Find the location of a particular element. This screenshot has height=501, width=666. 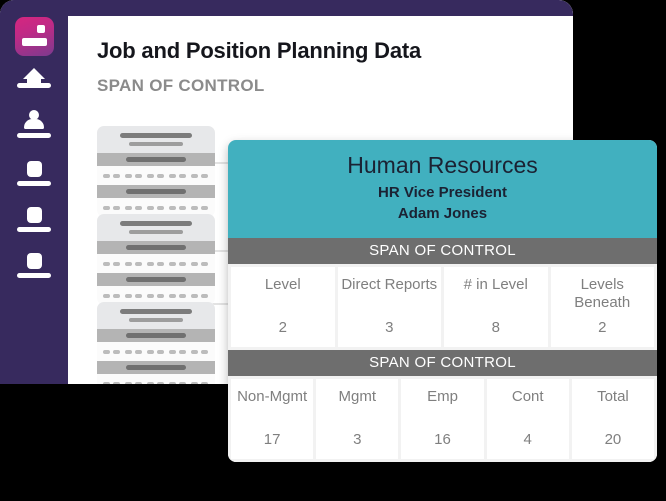

person-icon is located at coordinates (34, 119).